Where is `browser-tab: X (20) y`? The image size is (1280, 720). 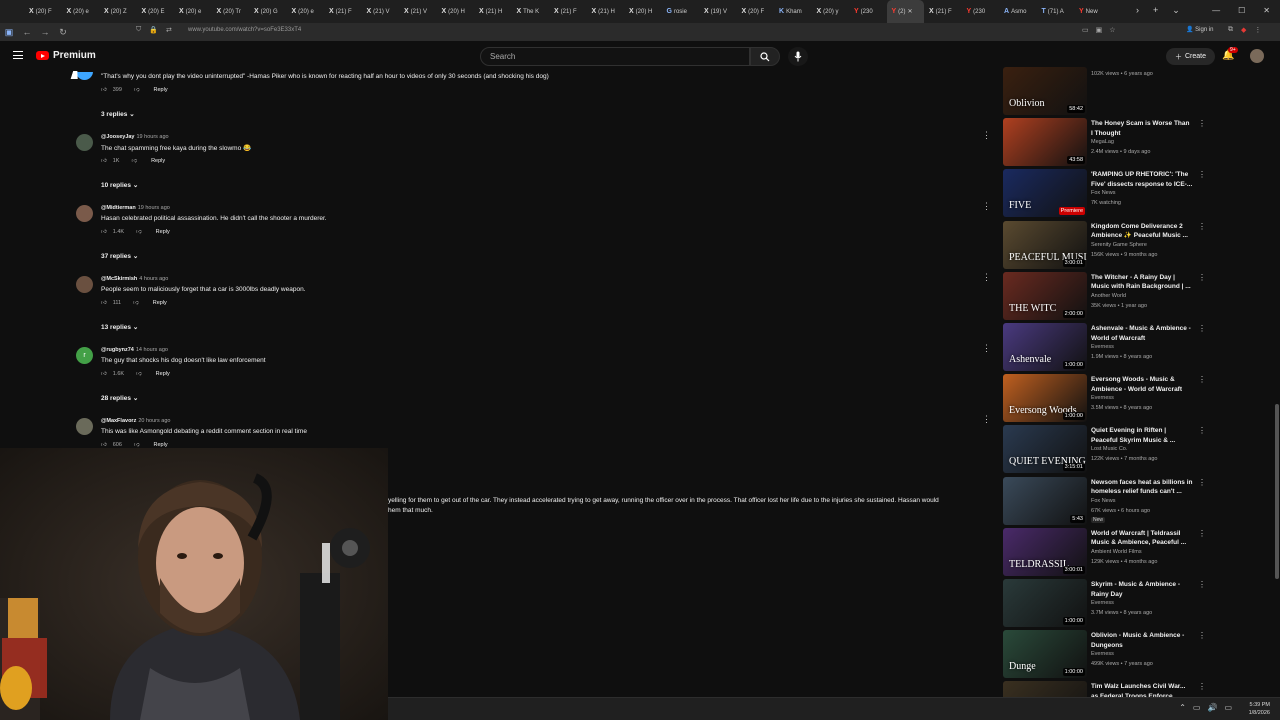
browser-tab: X (20) y is located at coordinates (831, 11).